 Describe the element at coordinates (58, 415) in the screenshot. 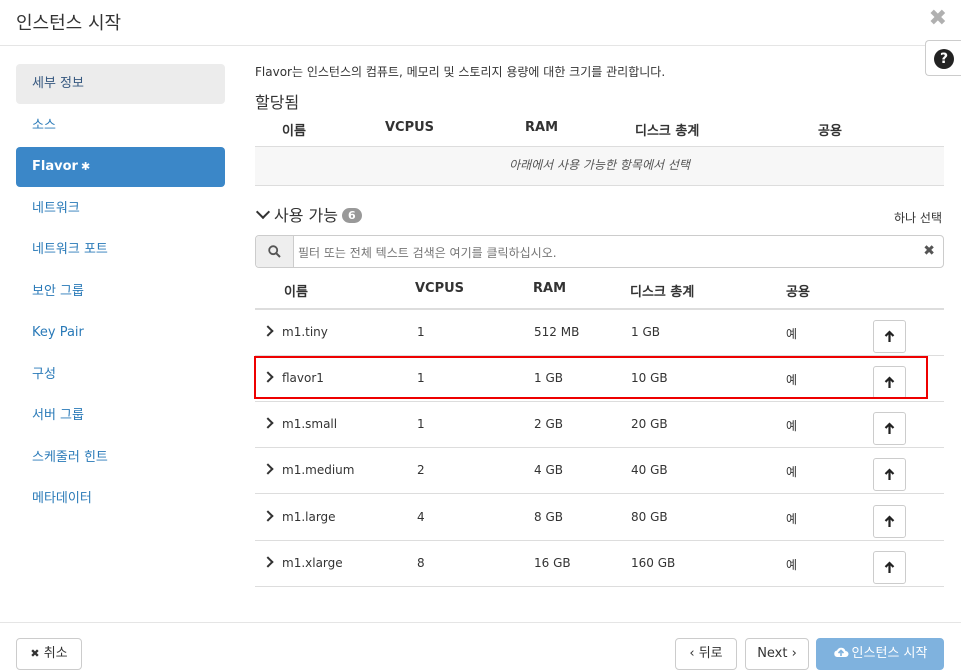

I see `nav-label: 서버 그룹` at that location.